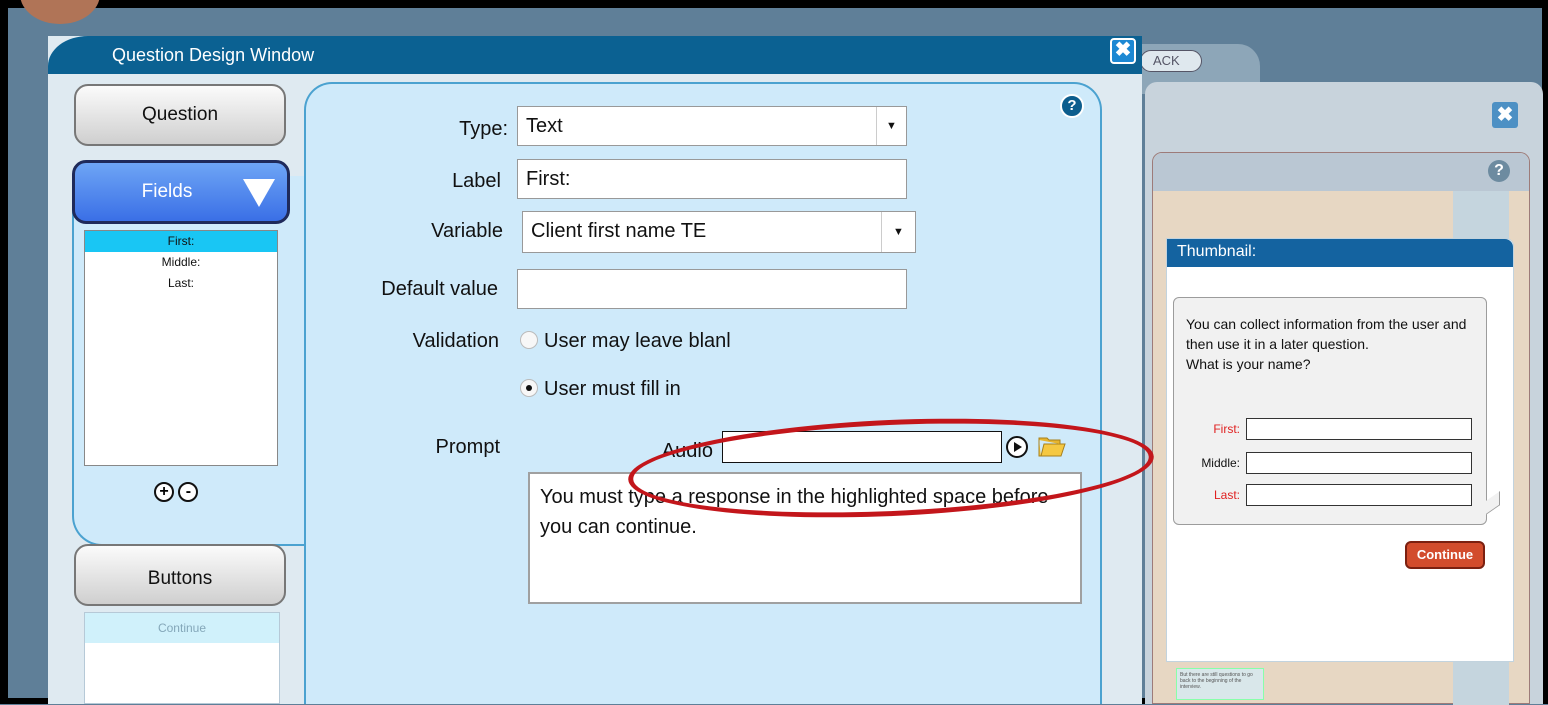  I want to click on validation-option-must-fill-in: User must fill in, so click(600, 389).